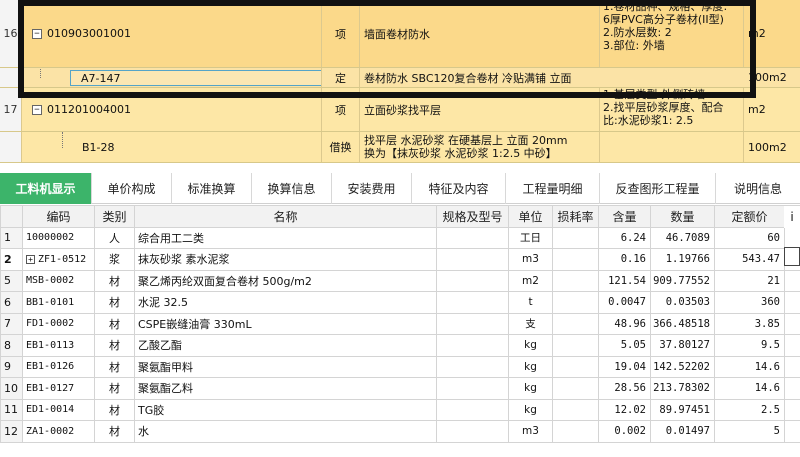 The height and width of the screenshot is (457, 800). What do you see at coordinates (285, 388) in the screenshot?
I see `material-name-cell: 聚氨酯乙料` at bounding box center [285, 388].